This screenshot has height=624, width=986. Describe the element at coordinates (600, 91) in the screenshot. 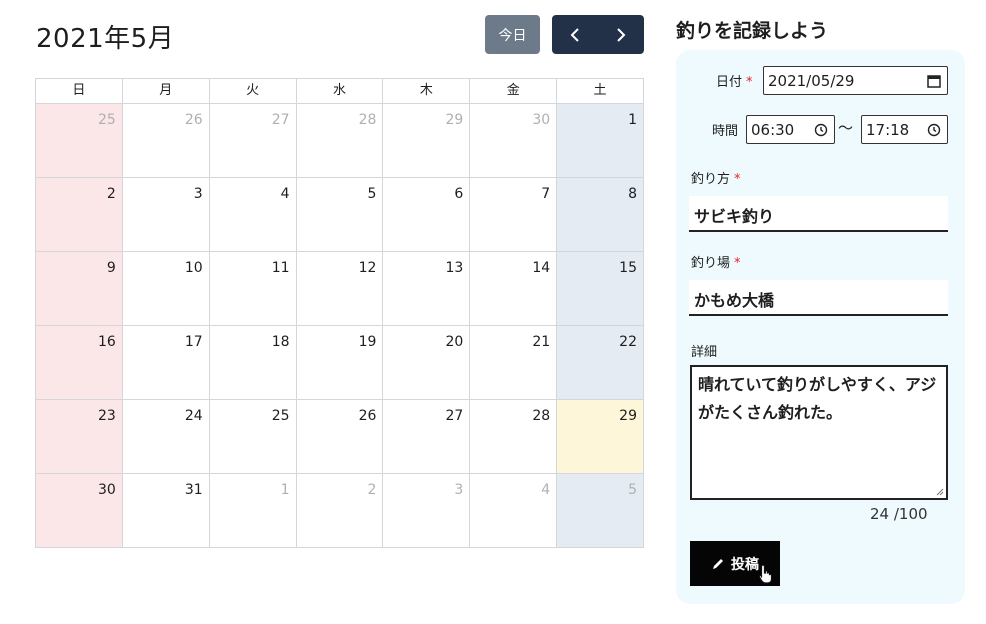

I see `weekday-label: 土` at that location.